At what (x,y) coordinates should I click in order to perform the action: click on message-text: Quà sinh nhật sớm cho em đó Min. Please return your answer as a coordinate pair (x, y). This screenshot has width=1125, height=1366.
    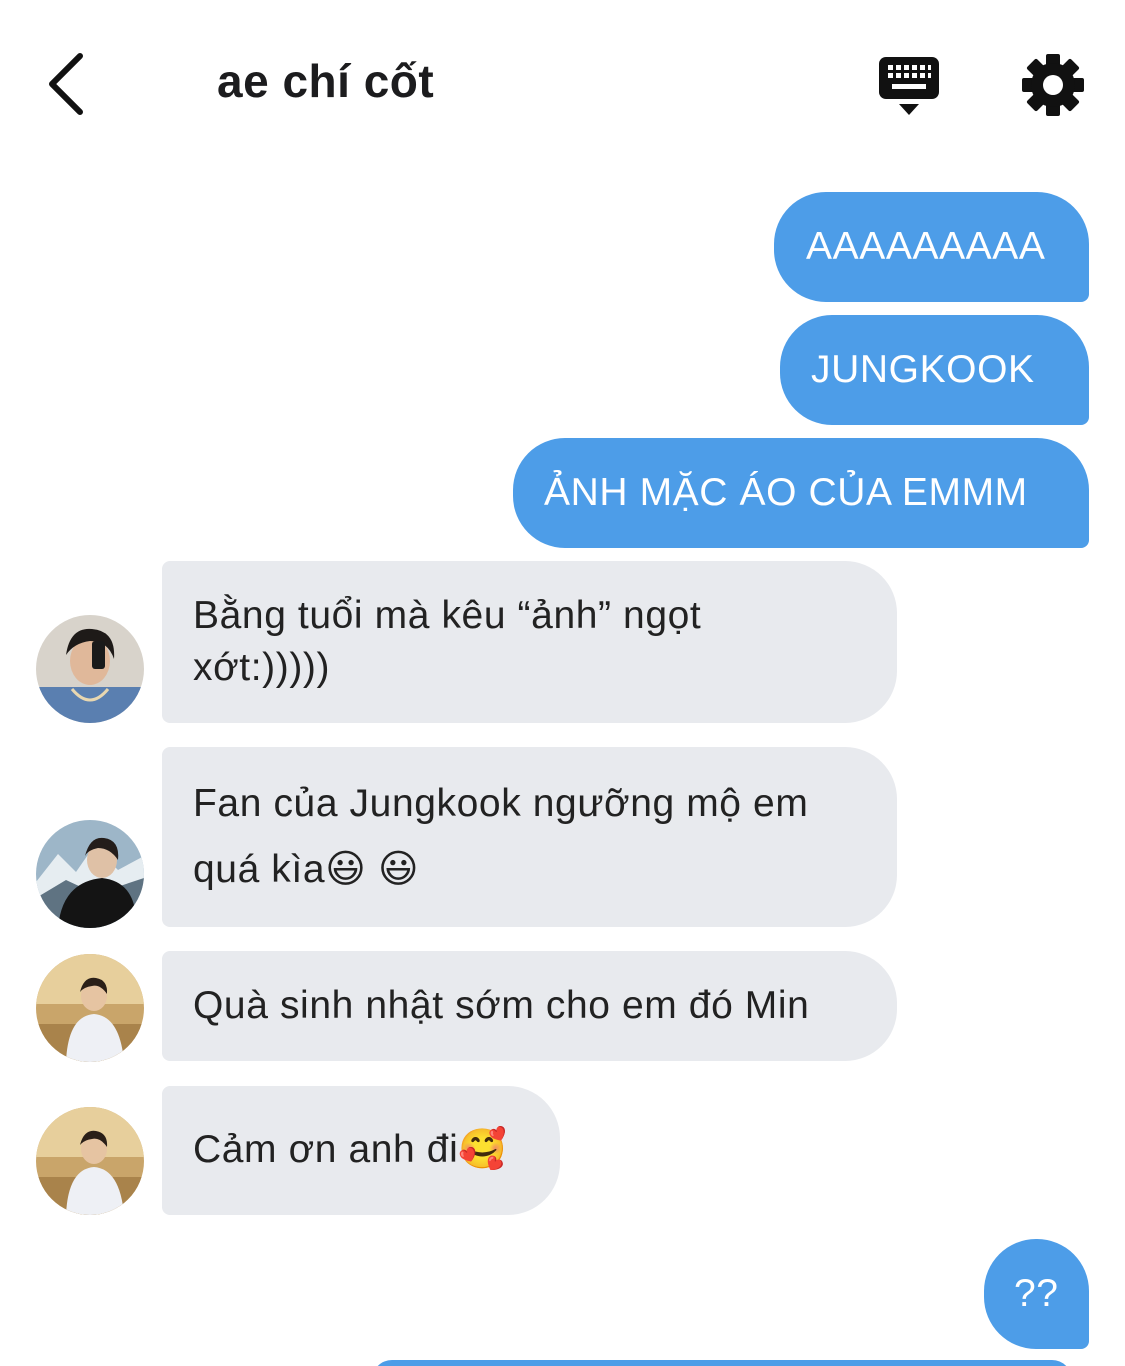
    Looking at the image, I should click on (501, 1005).